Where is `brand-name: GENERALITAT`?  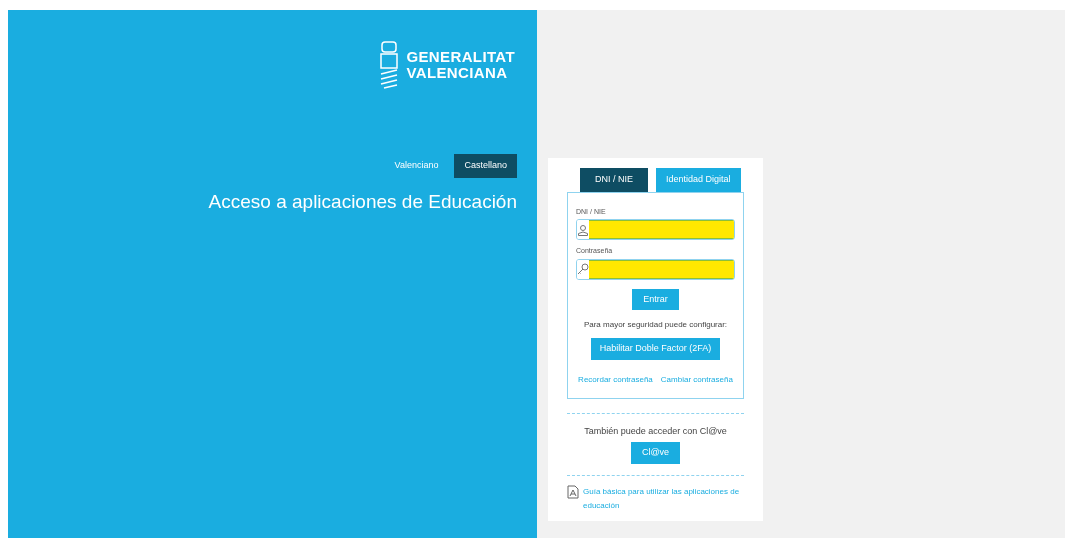 brand-name: GENERALITAT is located at coordinates (460, 57).